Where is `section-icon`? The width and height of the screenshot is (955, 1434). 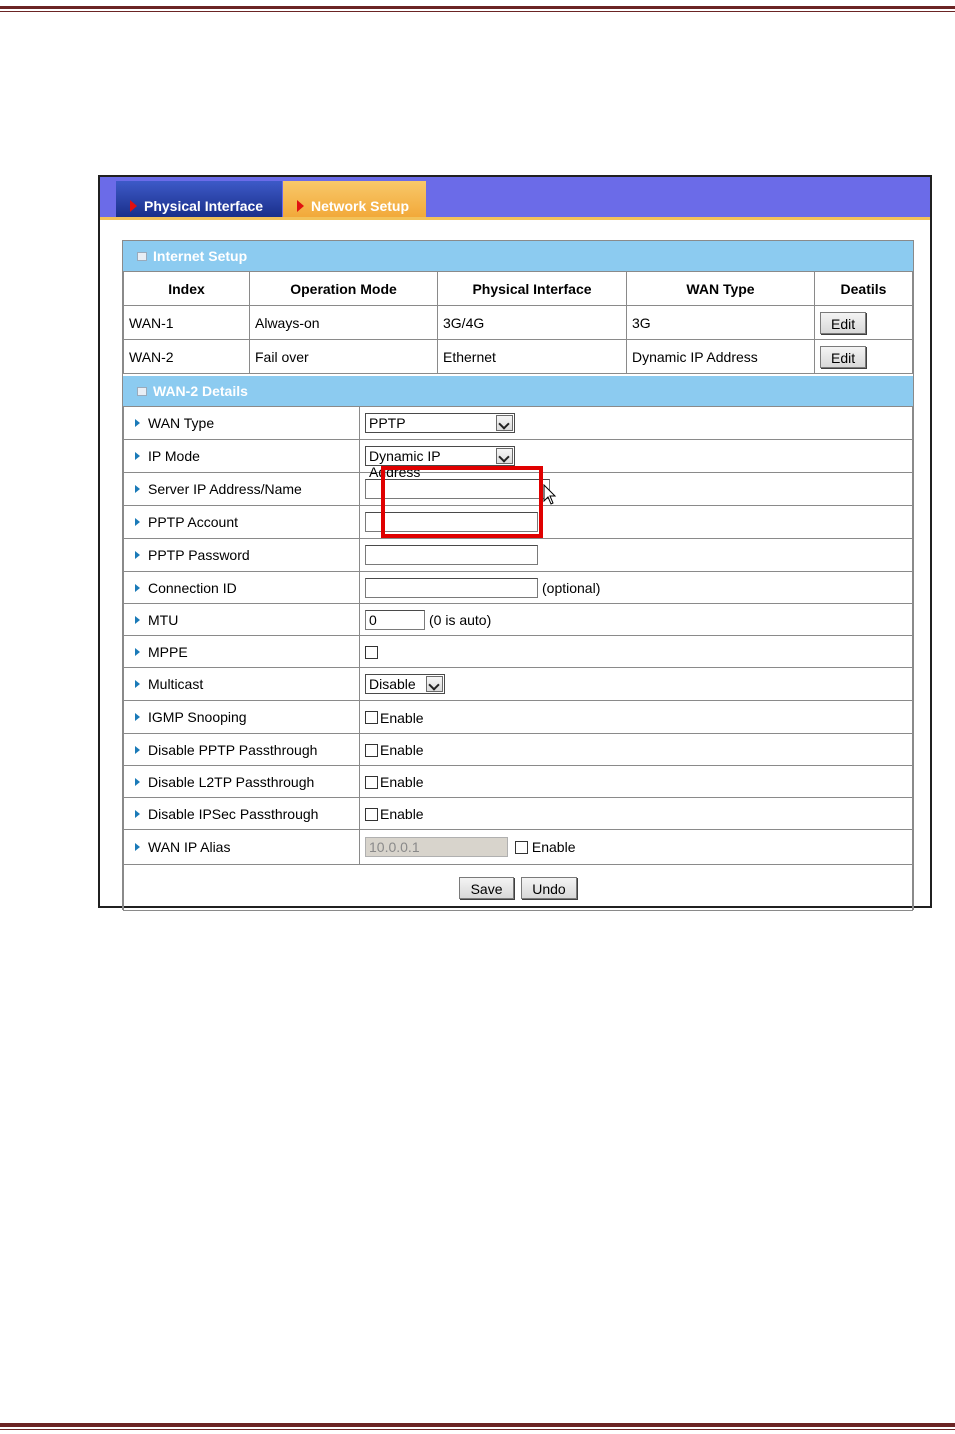 section-icon is located at coordinates (142, 391).